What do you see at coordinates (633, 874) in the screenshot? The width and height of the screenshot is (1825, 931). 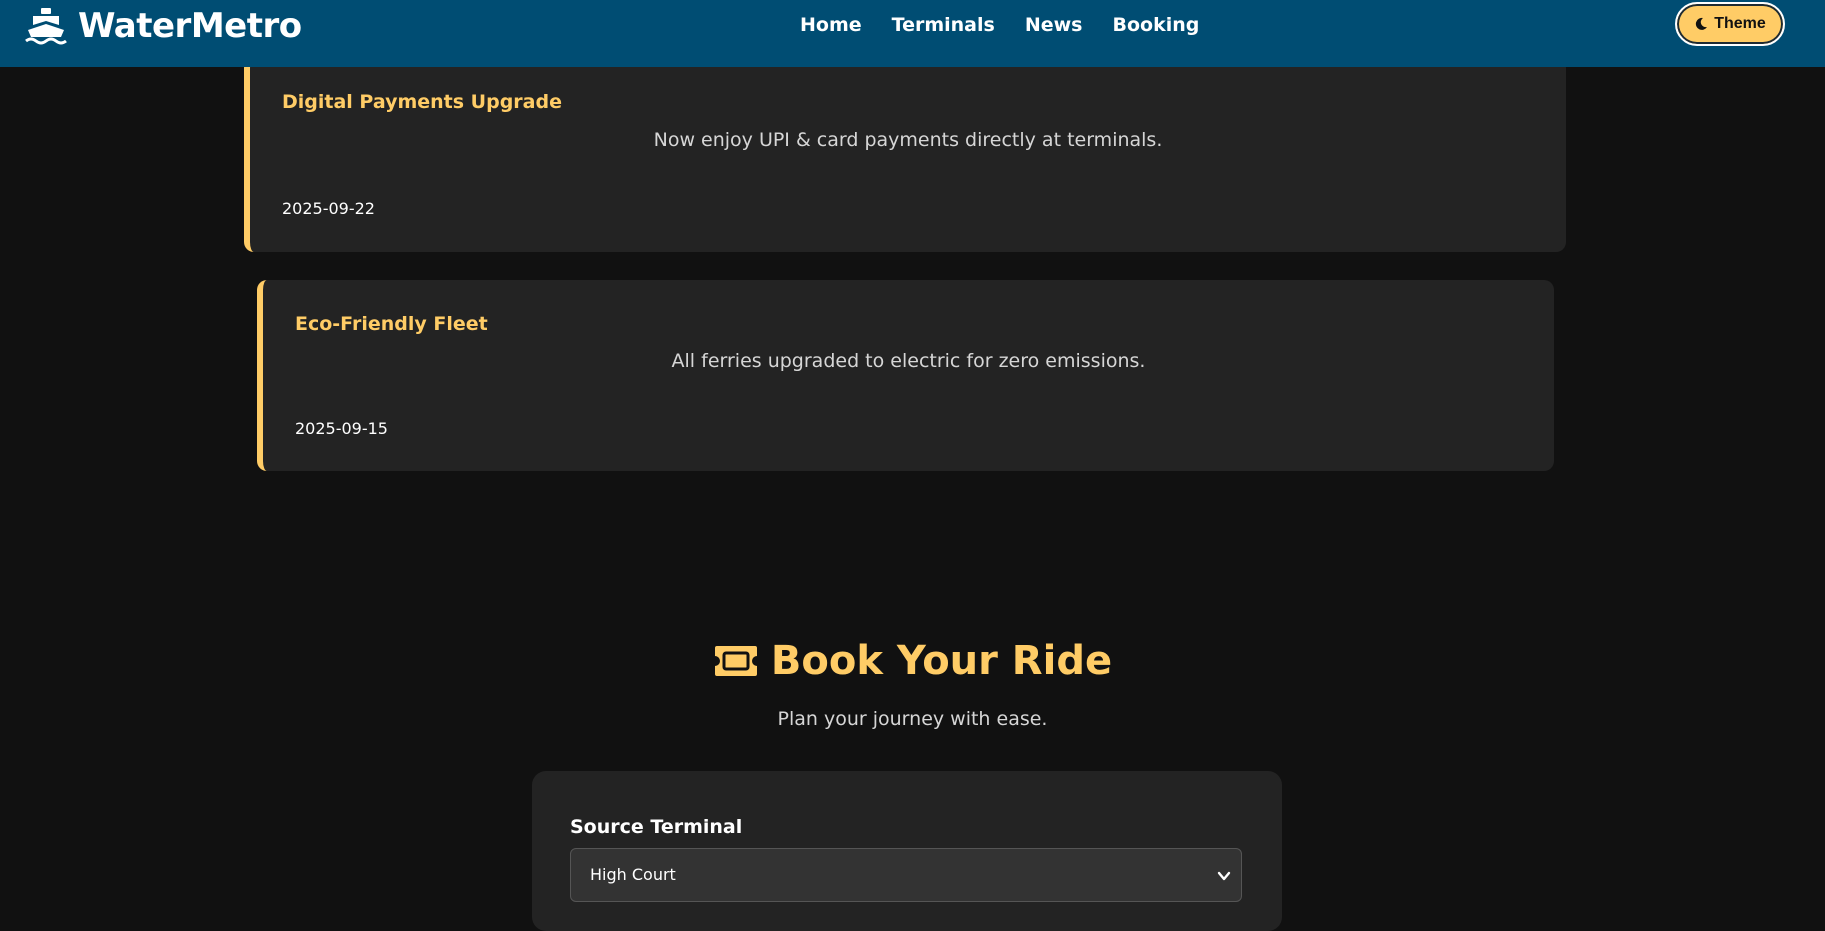 I see `source-terminal-value: High Court` at bounding box center [633, 874].